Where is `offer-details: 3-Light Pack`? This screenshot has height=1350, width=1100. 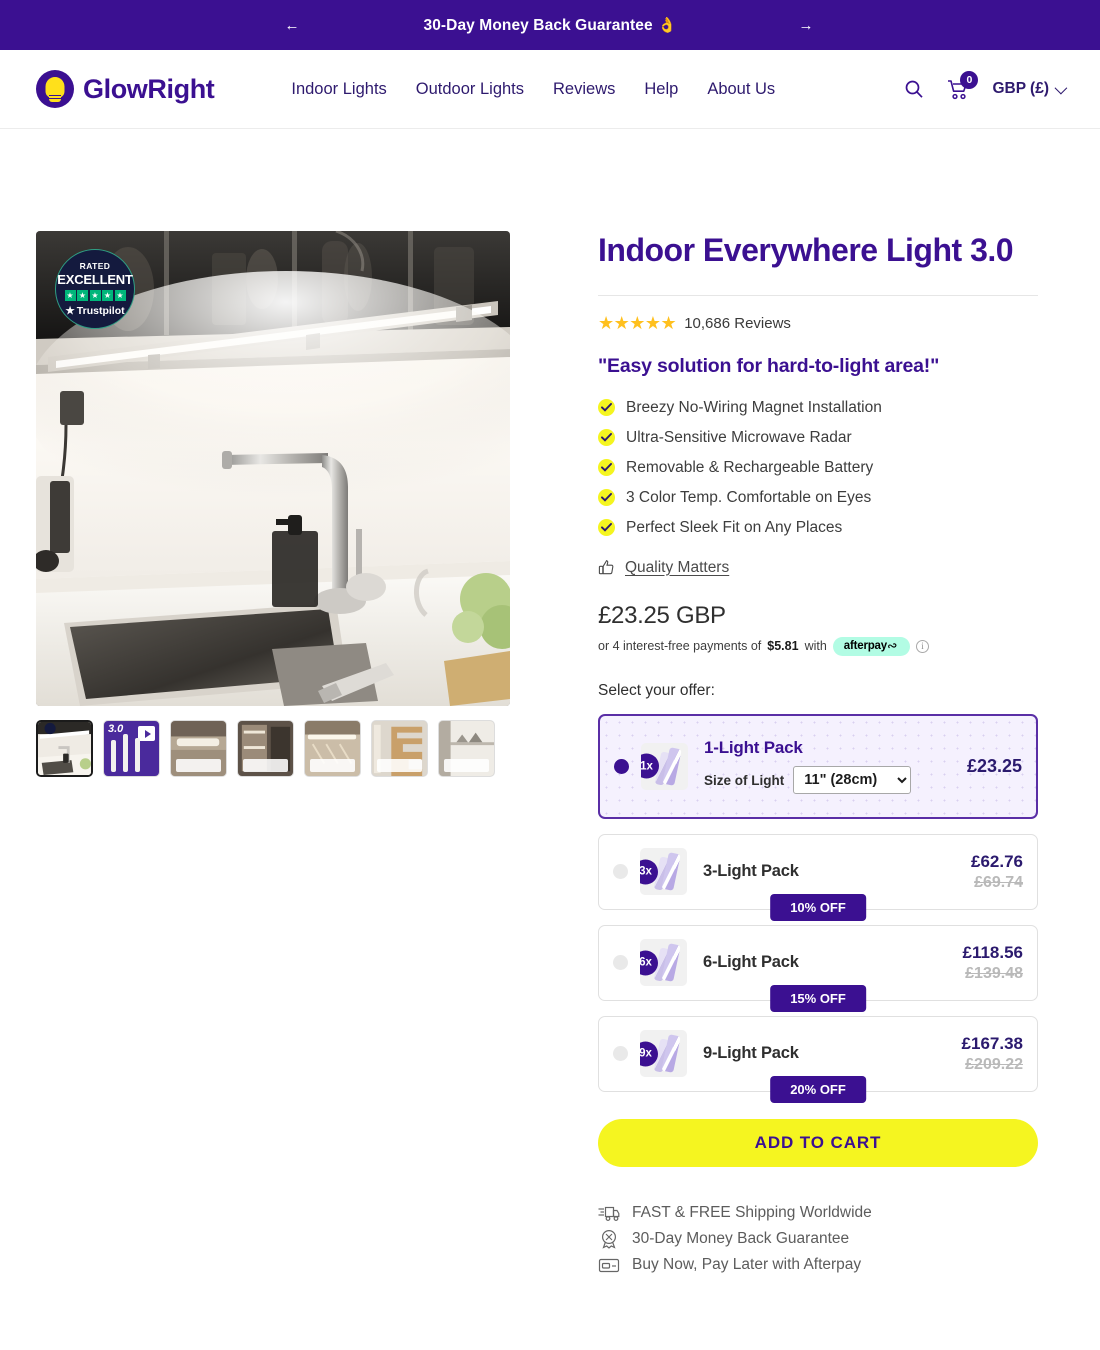
offer-details: 3-Light Pack is located at coordinates (837, 871).